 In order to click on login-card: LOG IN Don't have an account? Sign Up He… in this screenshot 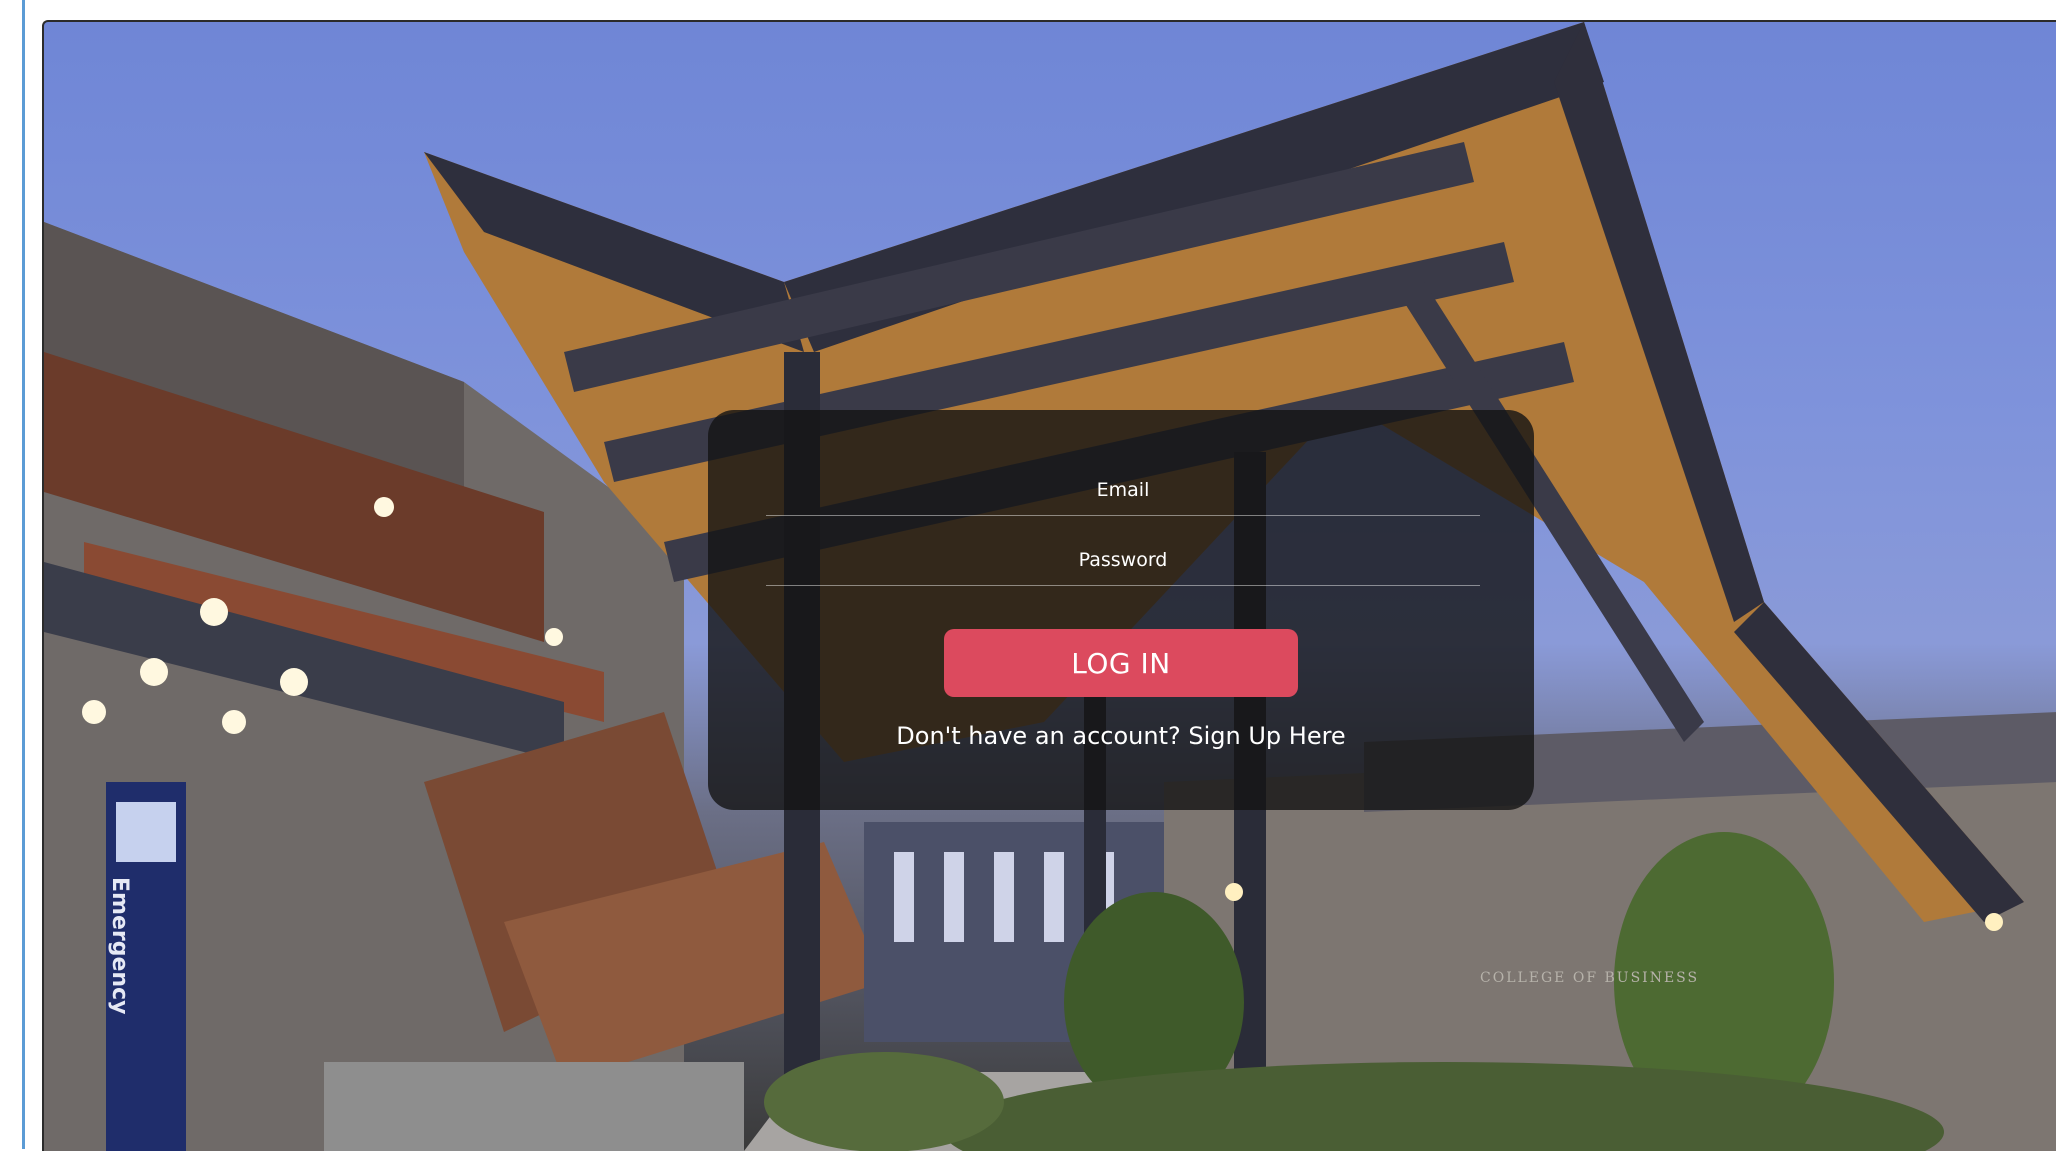, I will do `click(1121, 610)`.